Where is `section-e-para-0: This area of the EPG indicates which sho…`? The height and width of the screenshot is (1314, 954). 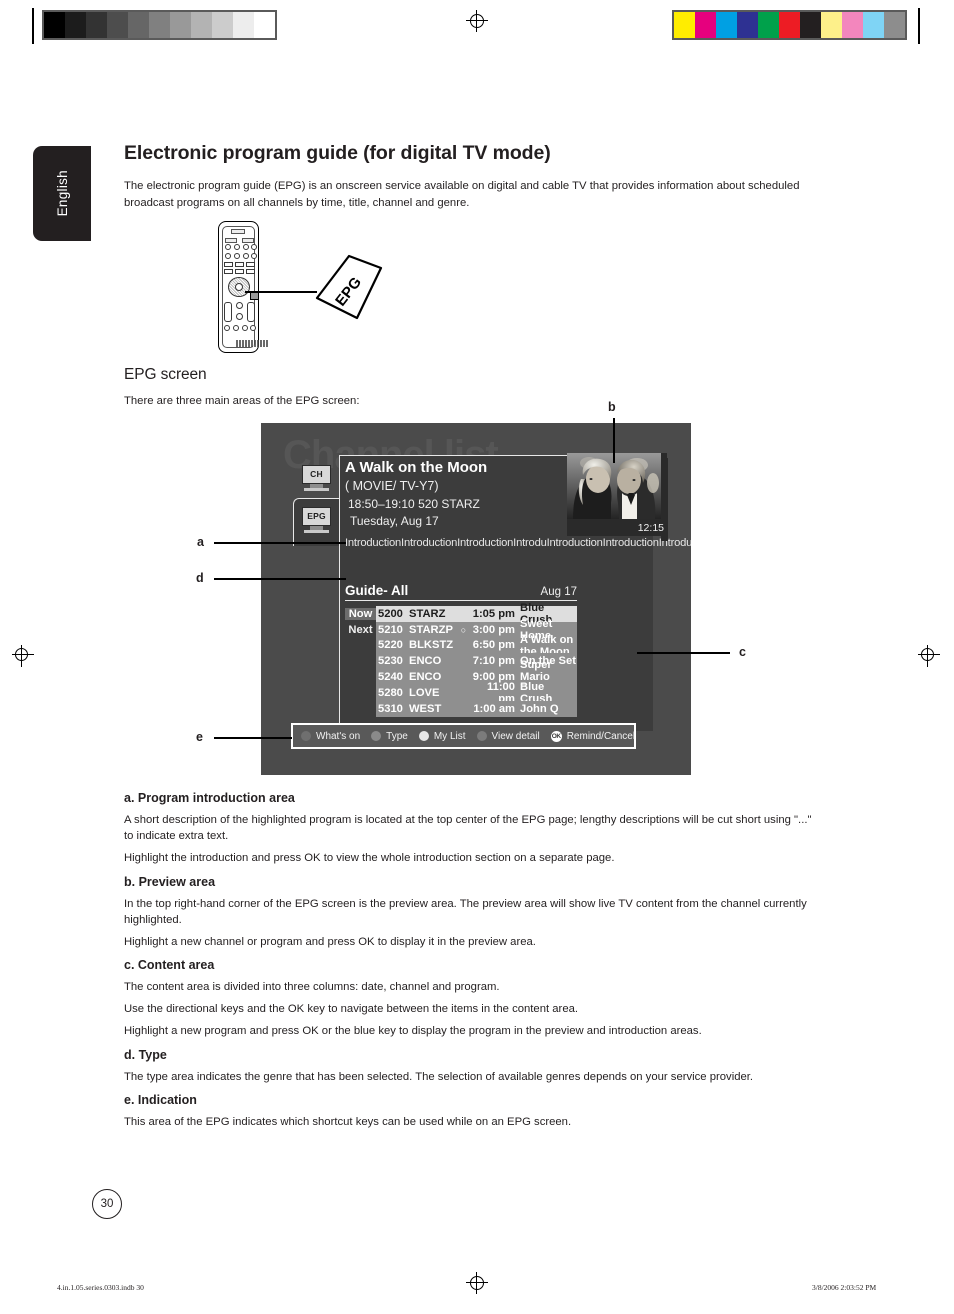 section-e-para-0: This area of the EPG indicates which sho… is located at coordinates (348, 1122).